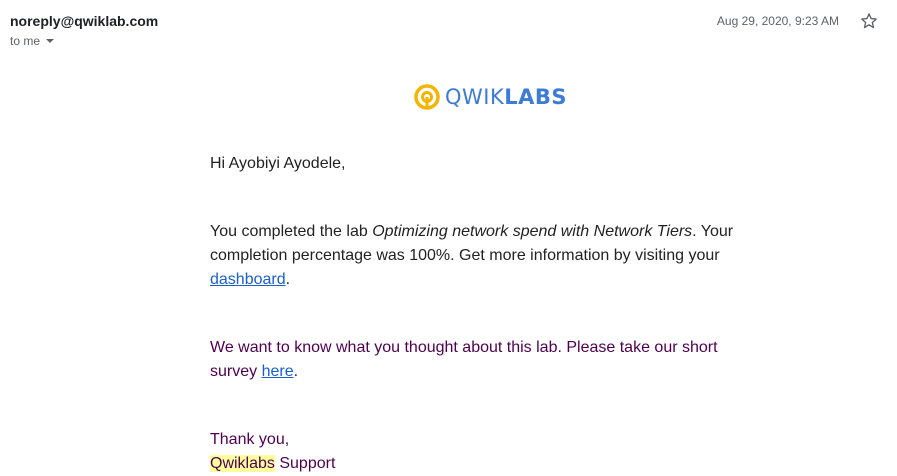 This screenshot has width=897, height=476. I want to click on qwiklabs-logo: QWIKLABS, so click(490, 97).